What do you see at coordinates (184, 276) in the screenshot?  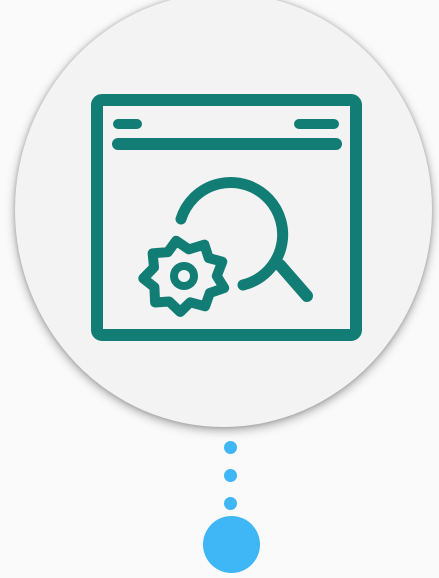 I see `gear-icon` at bounding box center [184, 276].